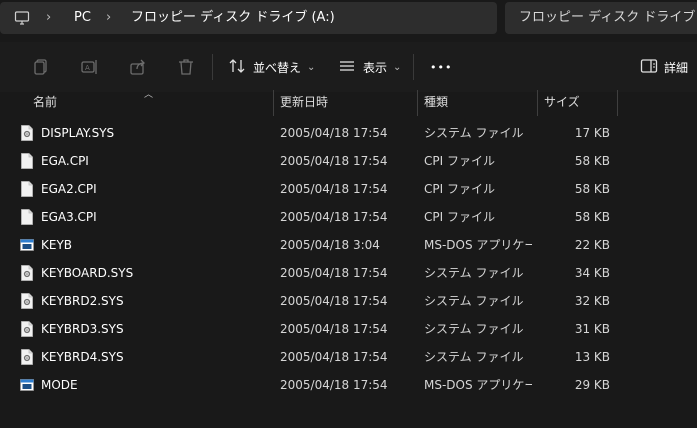  Describe the element at coordinates (592, 329) in the screenshot. I see `file-size: 31 KB` at that location.